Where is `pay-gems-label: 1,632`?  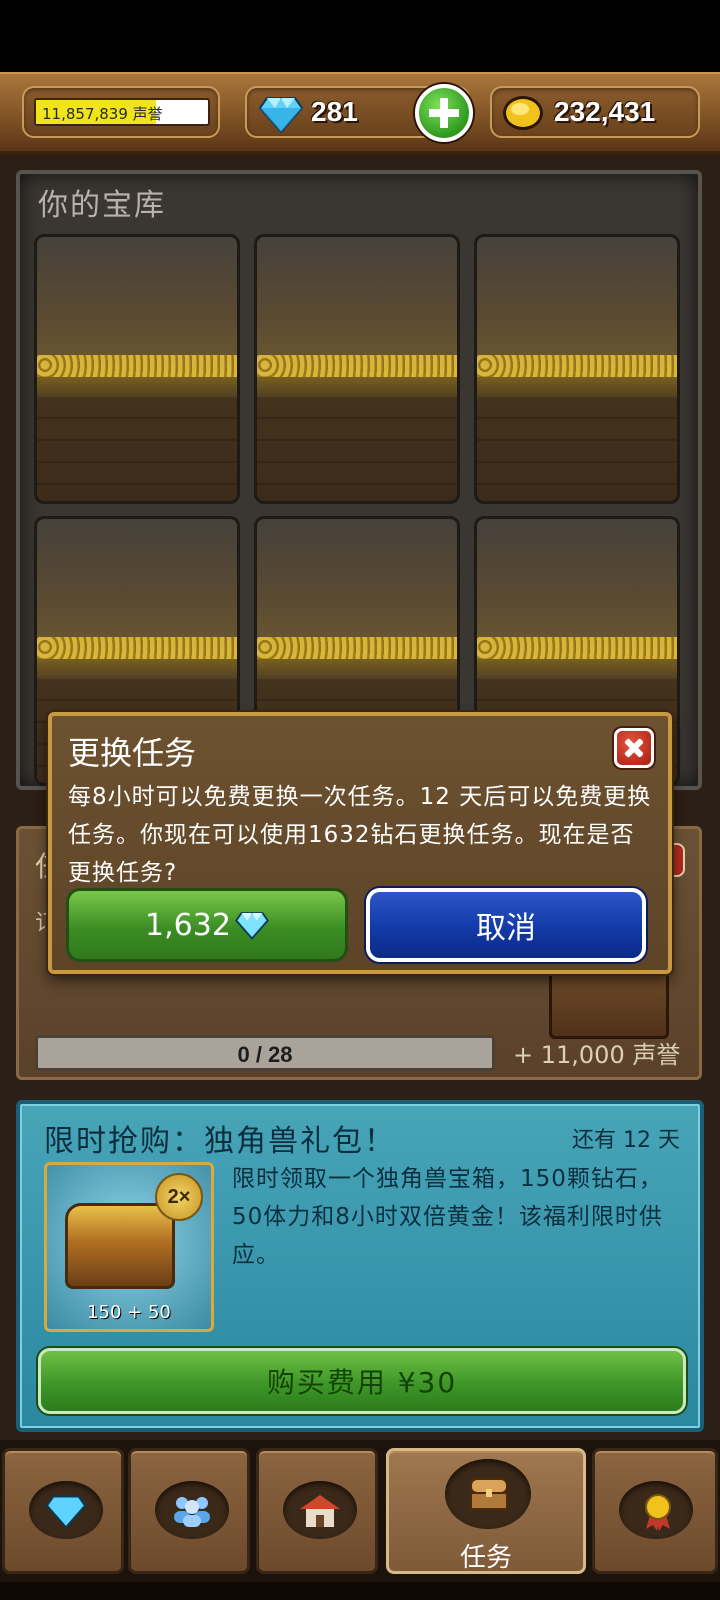 pay-gems-label: 1,632 is located at coordinates (188, 925).